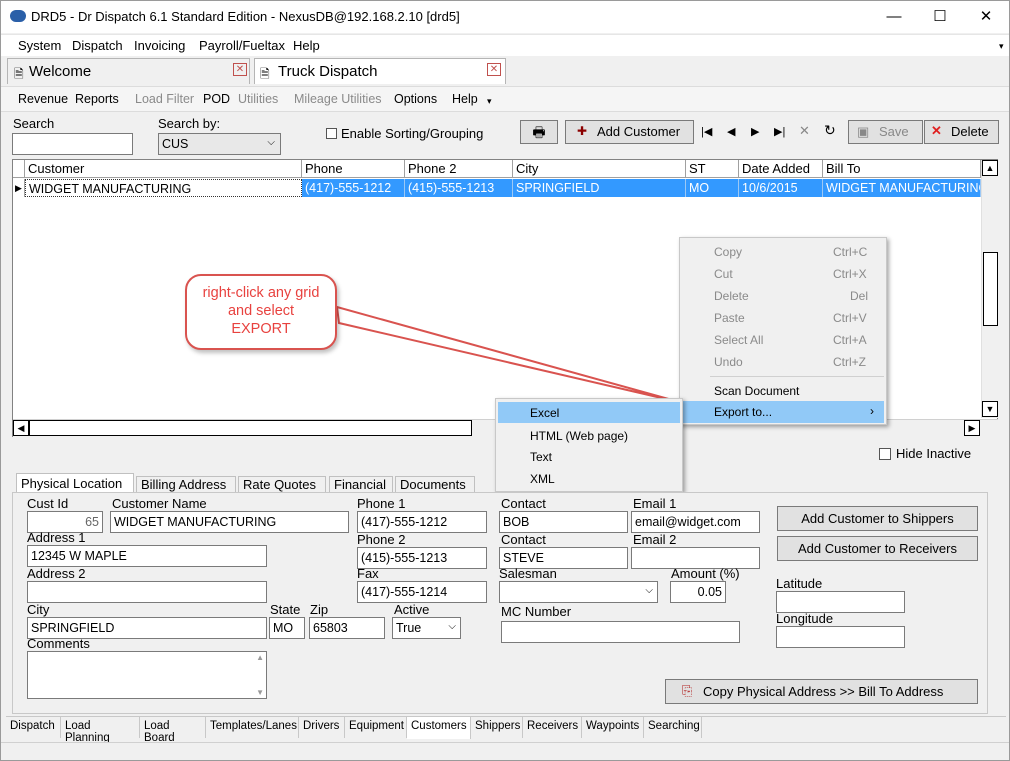  Describe the element at coordinates (361, 484) in the screenshot. I see `tab-financial: Financial` at that location.